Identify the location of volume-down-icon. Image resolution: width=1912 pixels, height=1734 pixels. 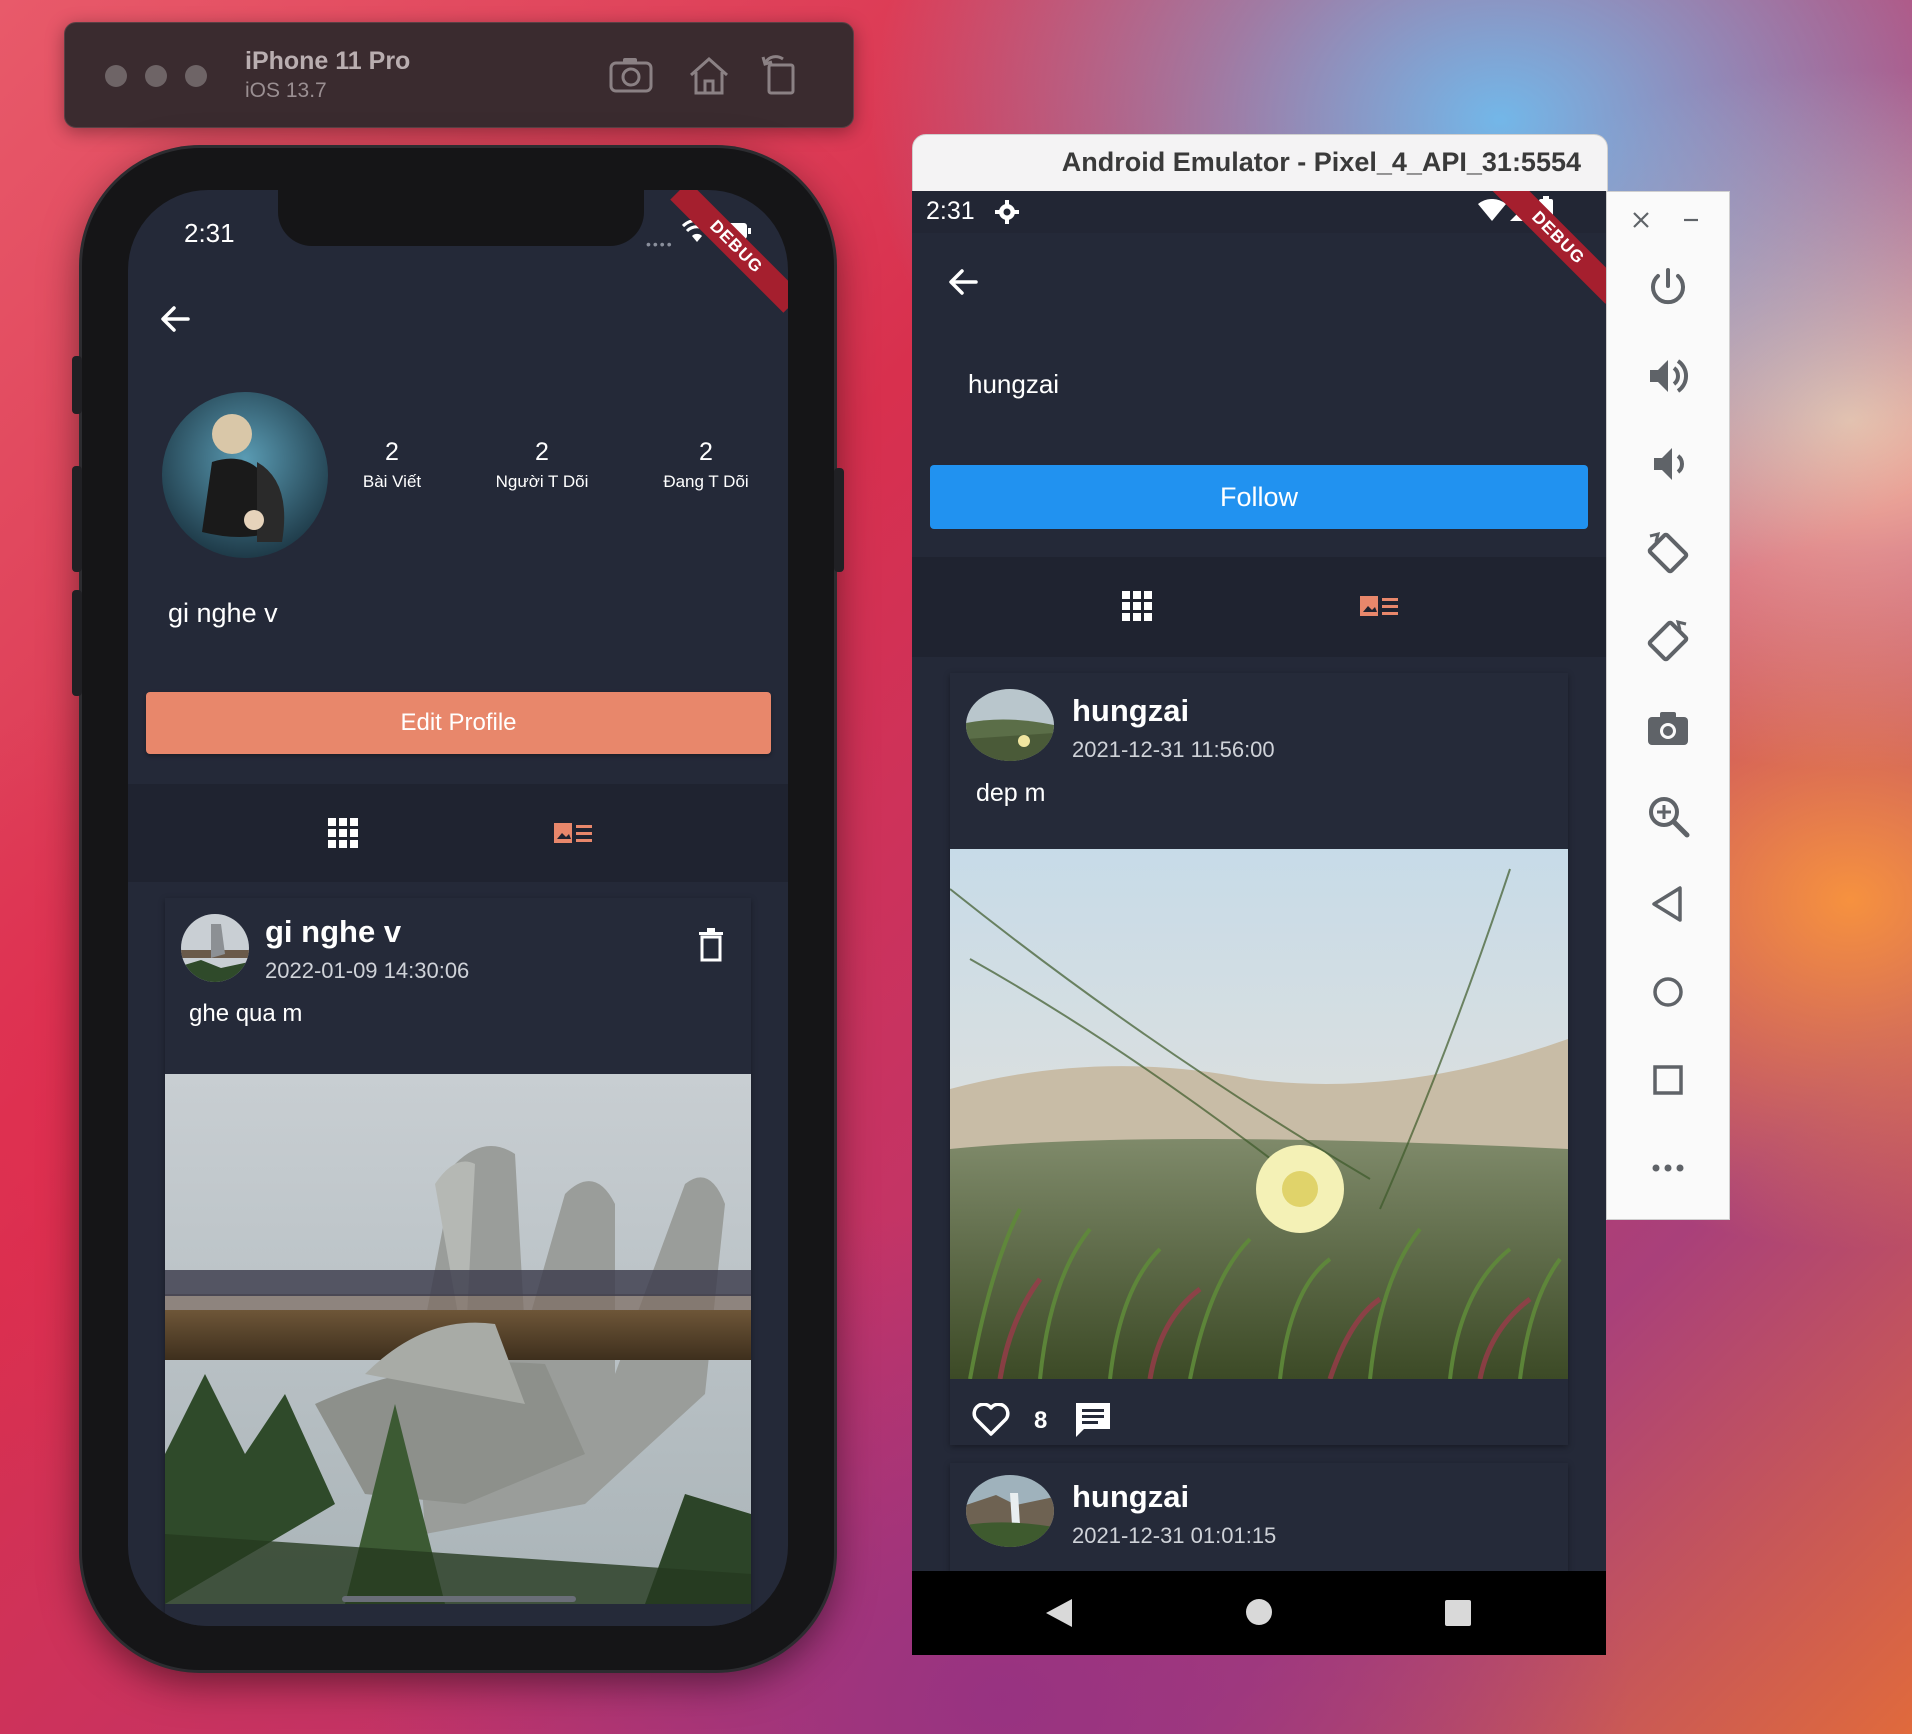
(1668, 464).